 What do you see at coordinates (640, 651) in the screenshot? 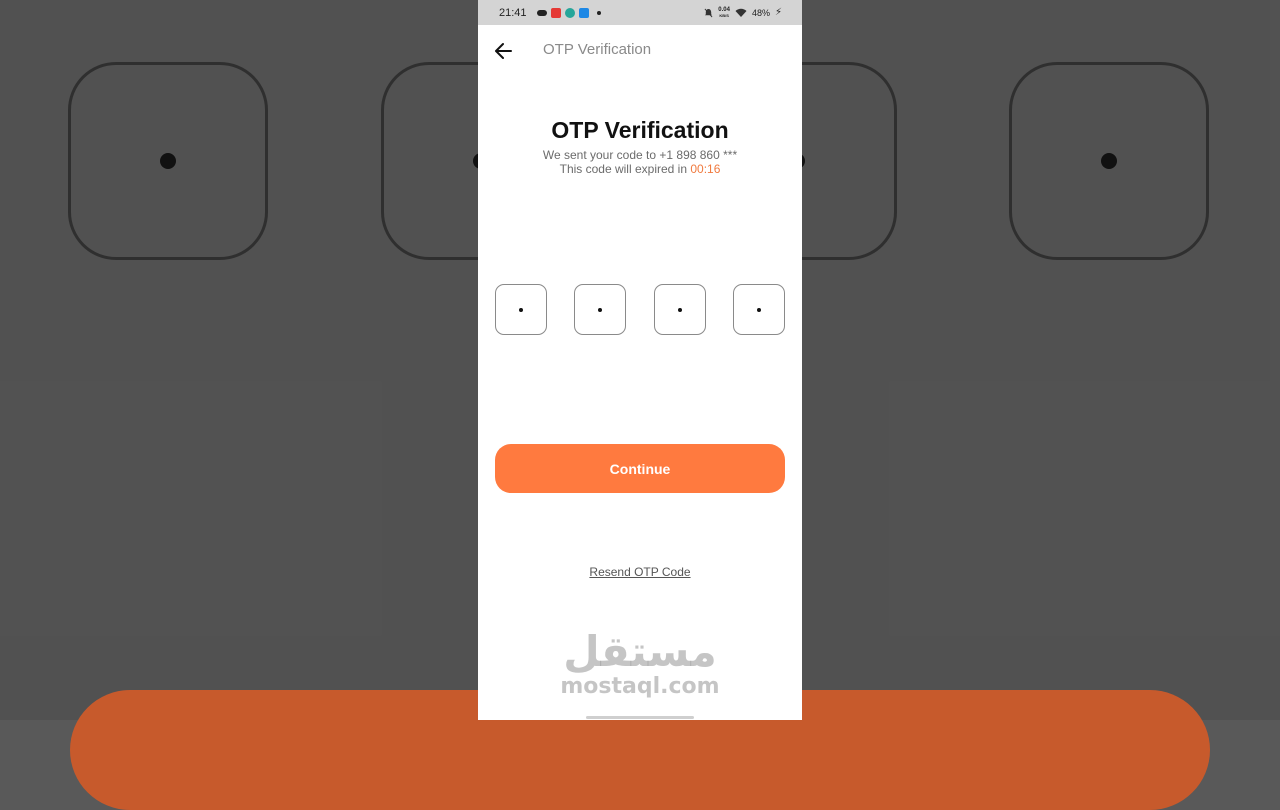
I see `watermark-arabic: مستقل` at bounding box center [640, 651].